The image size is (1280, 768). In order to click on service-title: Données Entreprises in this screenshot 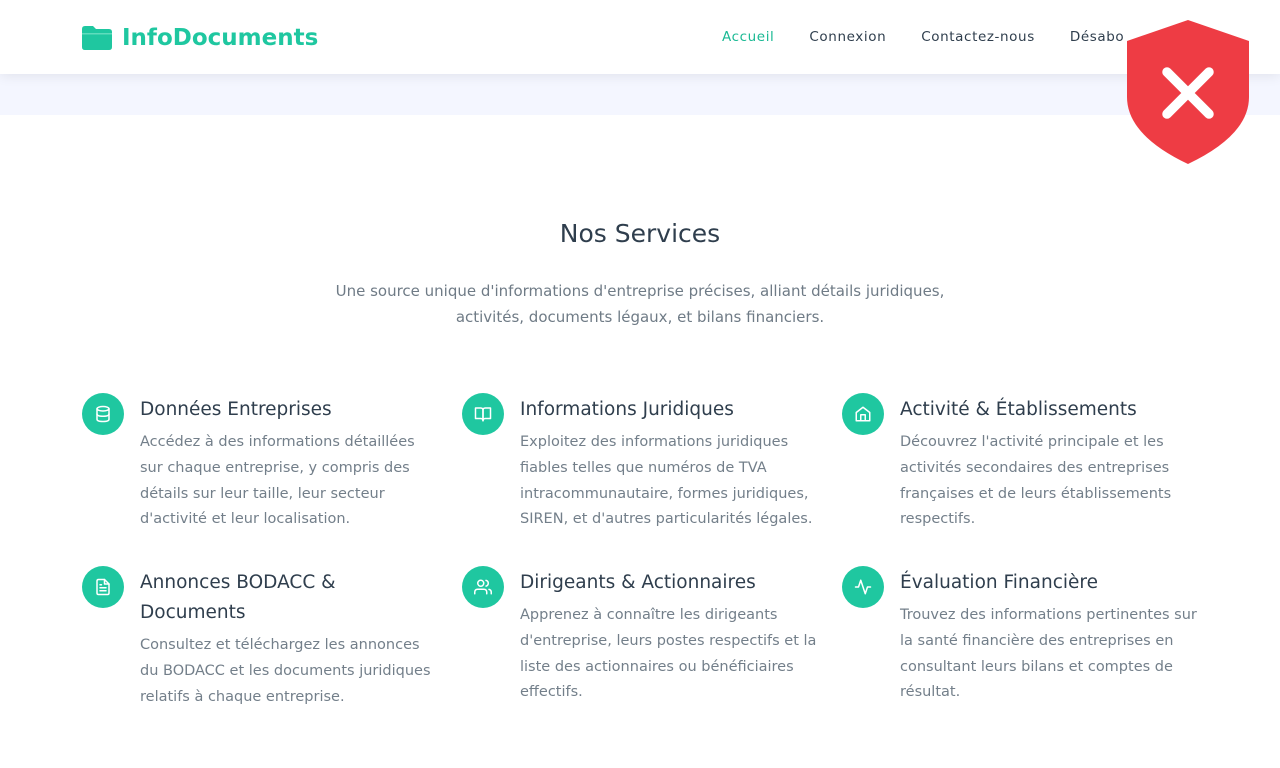, I will do `click(236, 409)`.